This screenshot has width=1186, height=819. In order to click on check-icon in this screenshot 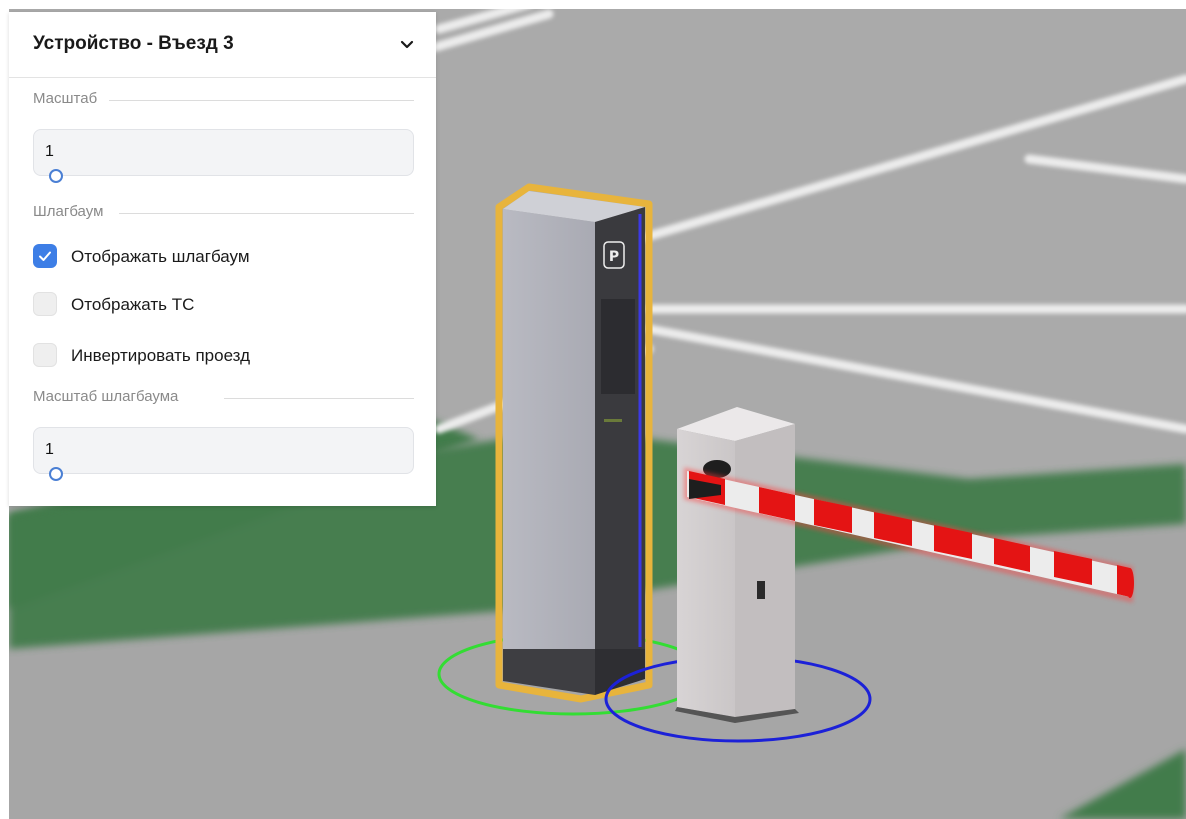, I will do `click(45, 256)`.